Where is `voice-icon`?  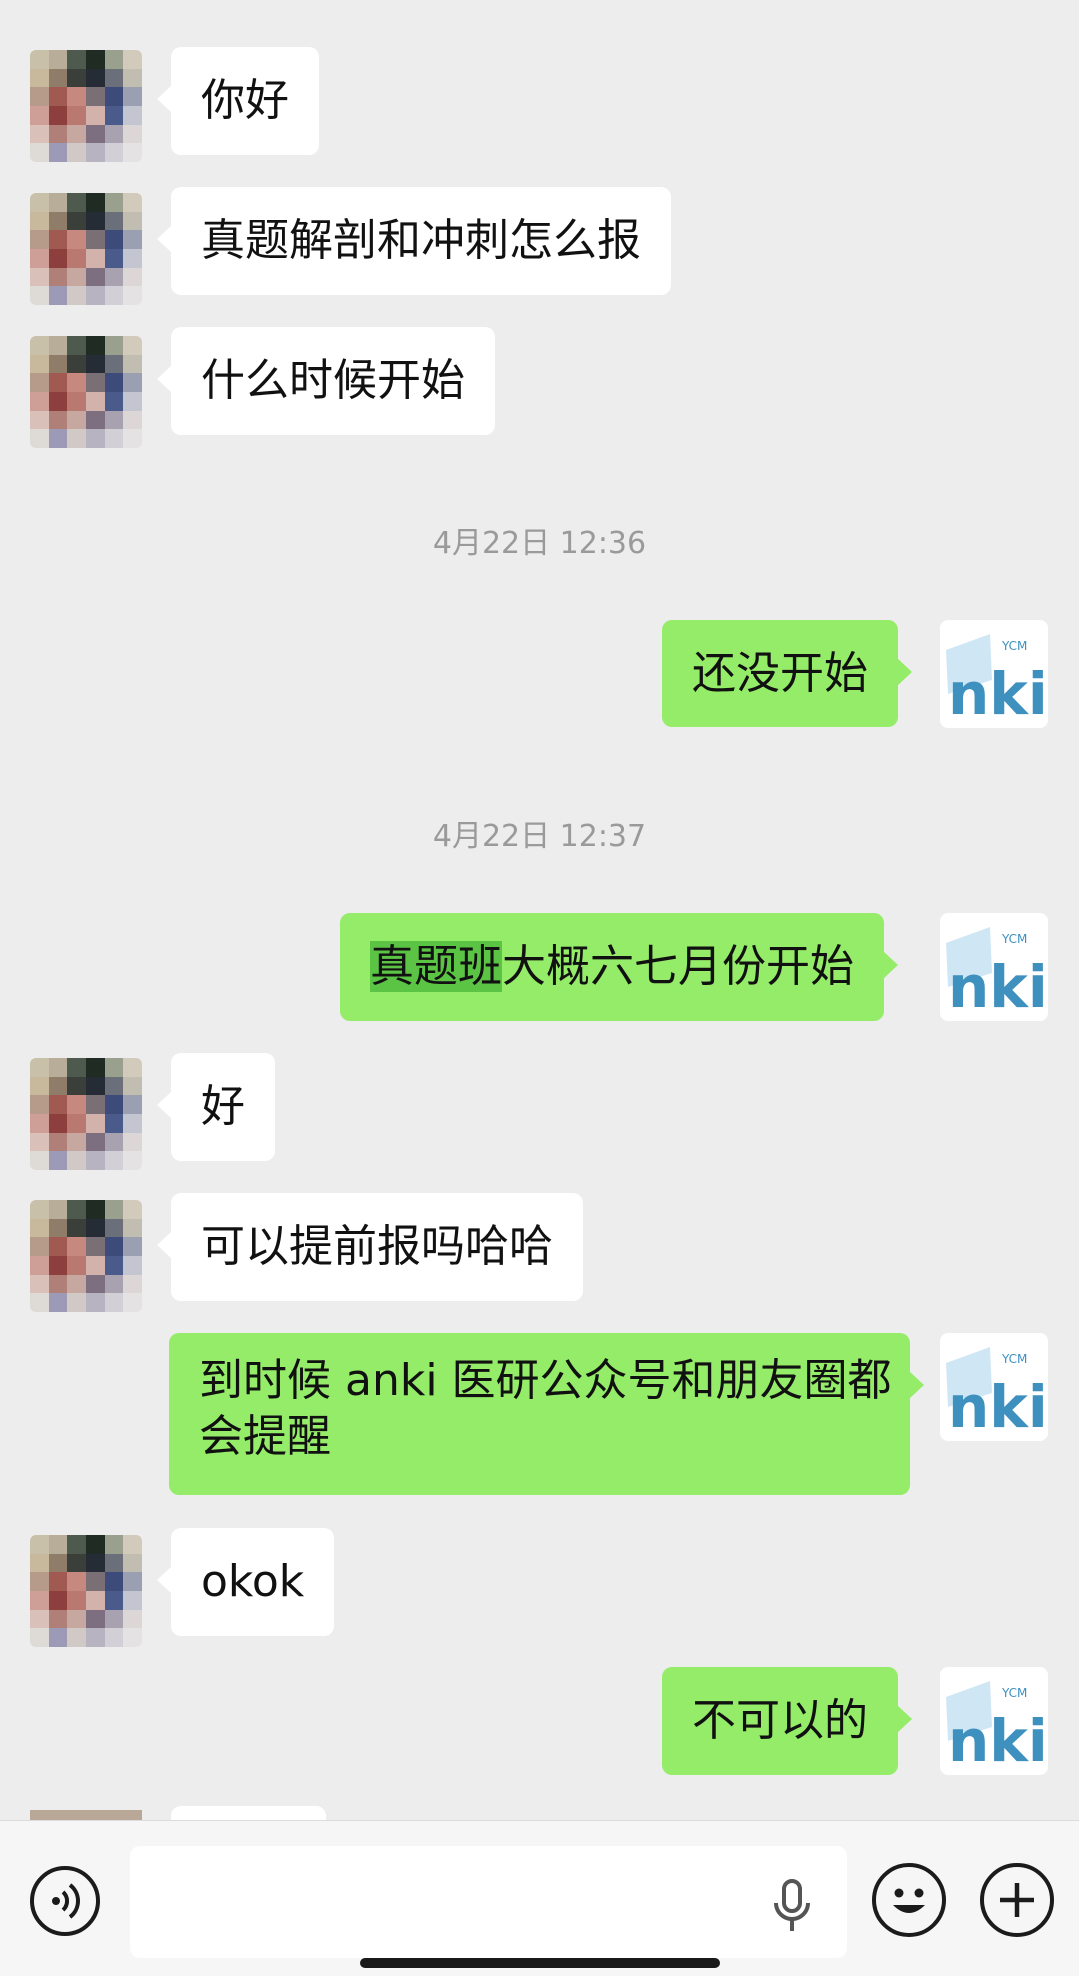
voice-icon is located at coordinates (66, 1901).